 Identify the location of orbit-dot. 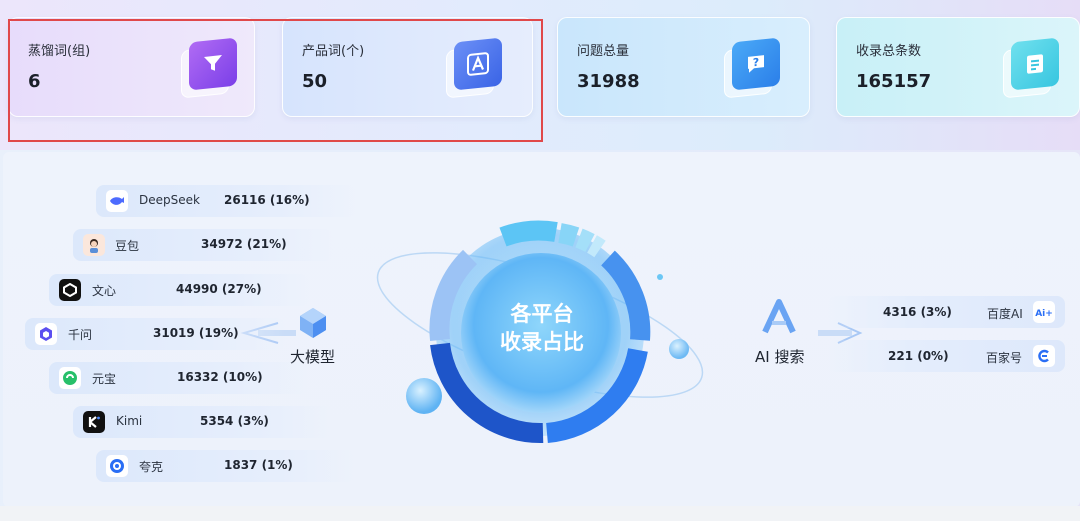
(660, 277).